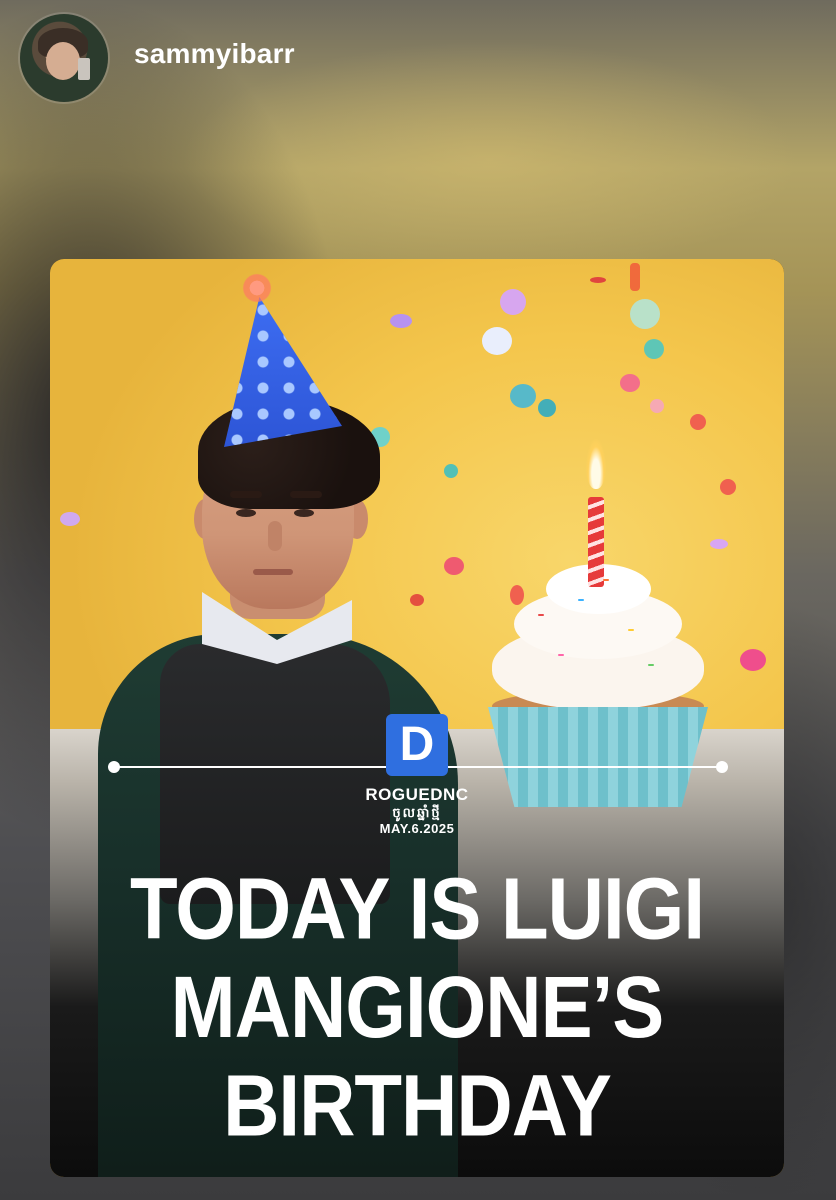 The image size is (836, 1200). I want to click on candle, so click(596, 542).